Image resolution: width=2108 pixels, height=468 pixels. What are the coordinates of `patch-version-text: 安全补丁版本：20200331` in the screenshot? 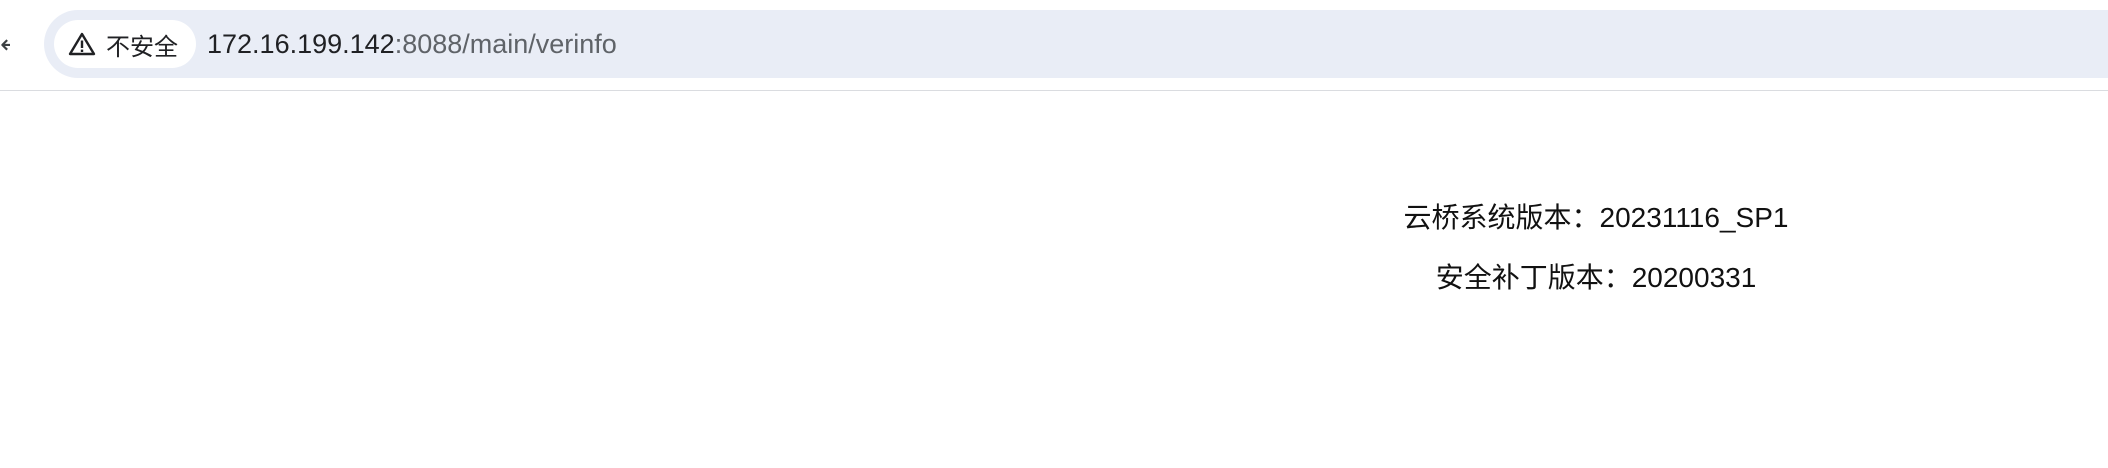 It's located at (1596, 277).